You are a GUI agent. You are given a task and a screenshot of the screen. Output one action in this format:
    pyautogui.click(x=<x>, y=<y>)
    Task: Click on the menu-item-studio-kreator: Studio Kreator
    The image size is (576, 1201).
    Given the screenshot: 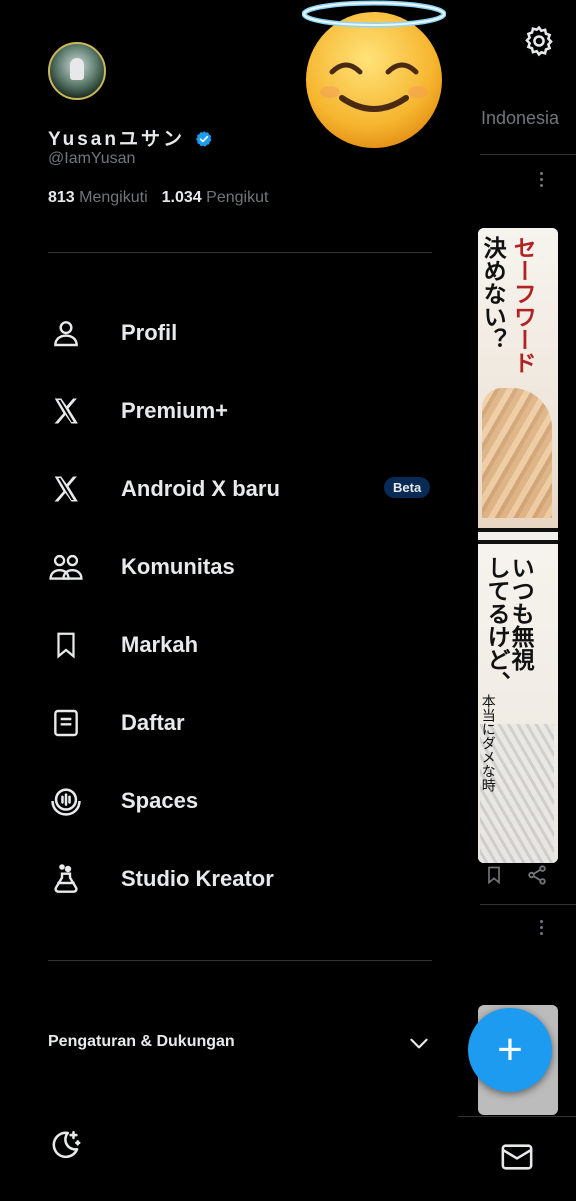 What is the action you would take?
    pyautogui.click(x=229, y=879)
    